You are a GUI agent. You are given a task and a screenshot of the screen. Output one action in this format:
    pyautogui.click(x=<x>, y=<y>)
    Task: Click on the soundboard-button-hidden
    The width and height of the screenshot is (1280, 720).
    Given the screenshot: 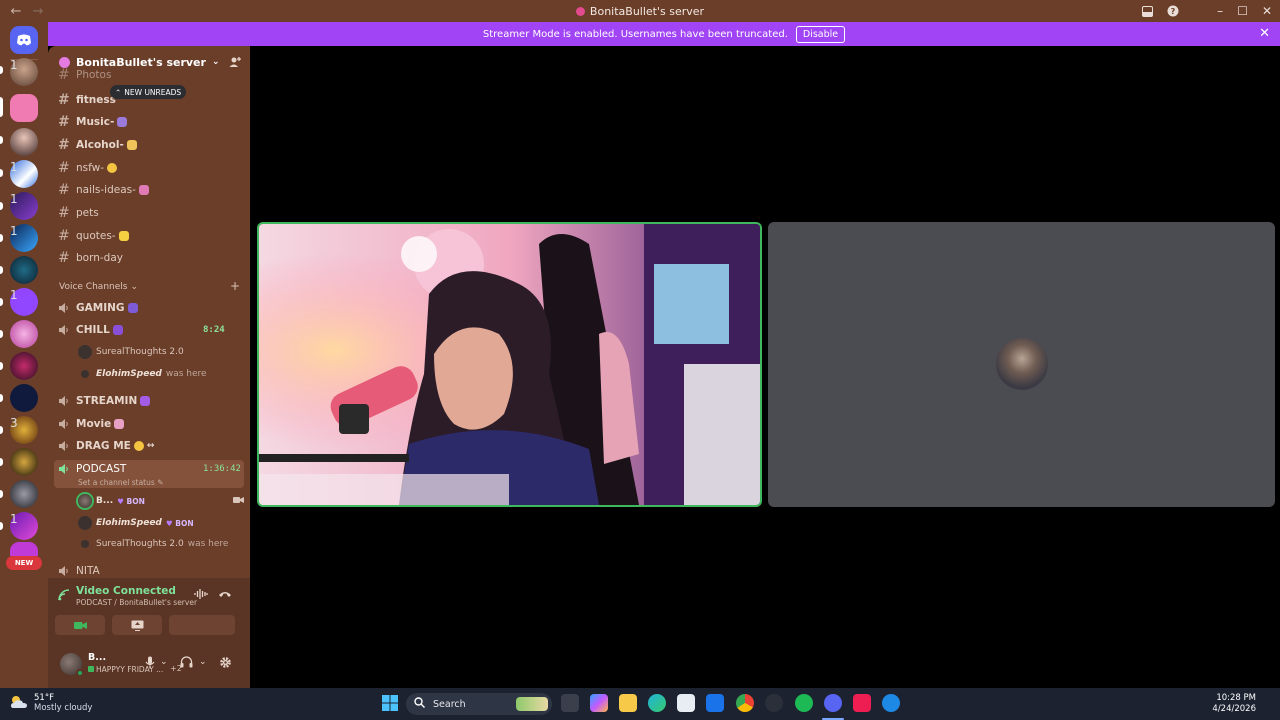 What is the action you would take?
    pyautogui.click(x=210, y=625)
    